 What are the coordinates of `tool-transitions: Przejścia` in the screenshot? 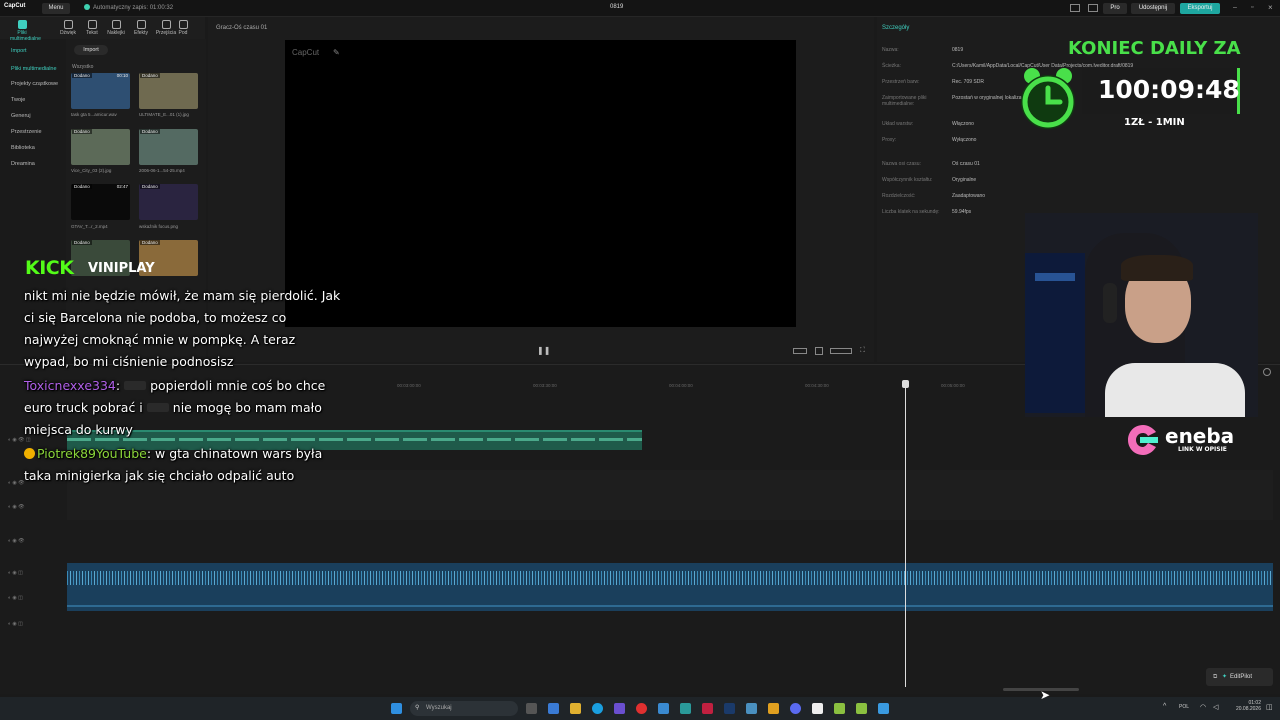 It's located at (166, 27).